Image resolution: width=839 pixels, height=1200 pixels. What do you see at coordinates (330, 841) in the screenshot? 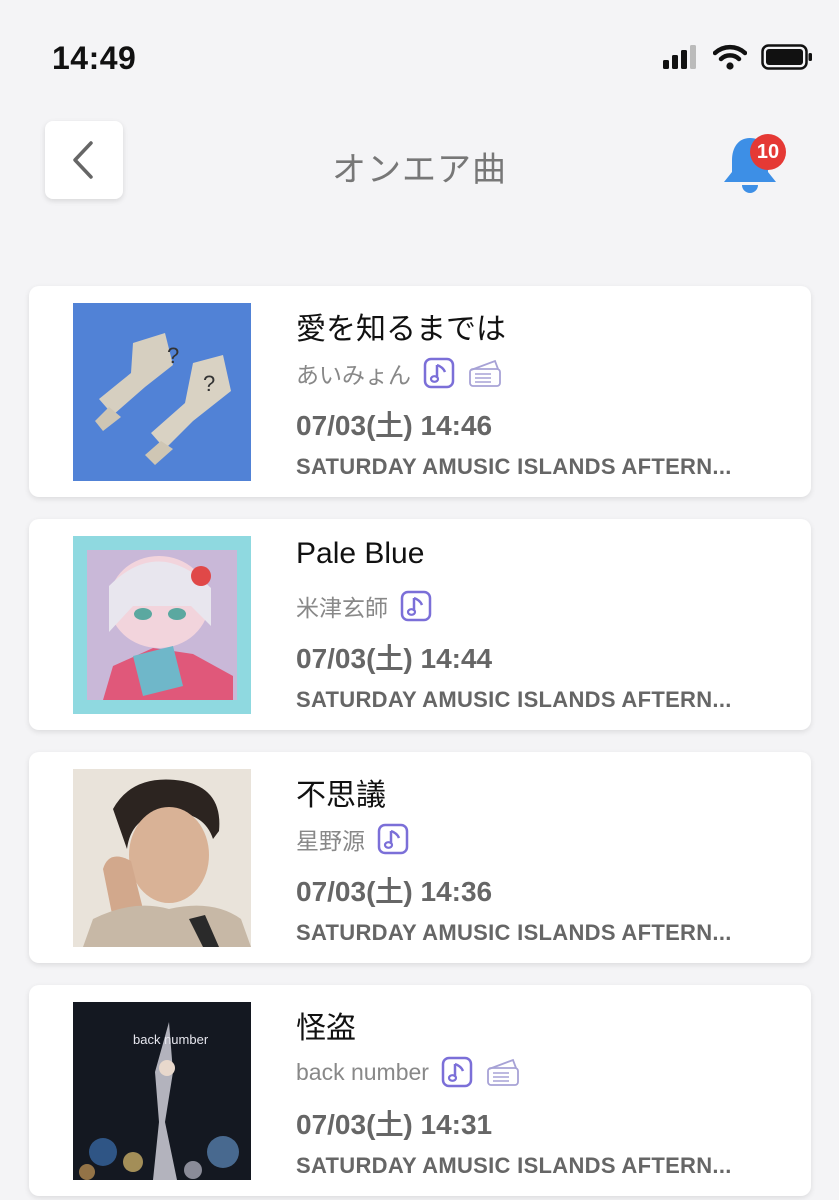
I see `artist-name: 星野源` at bounding box center [330, 841].